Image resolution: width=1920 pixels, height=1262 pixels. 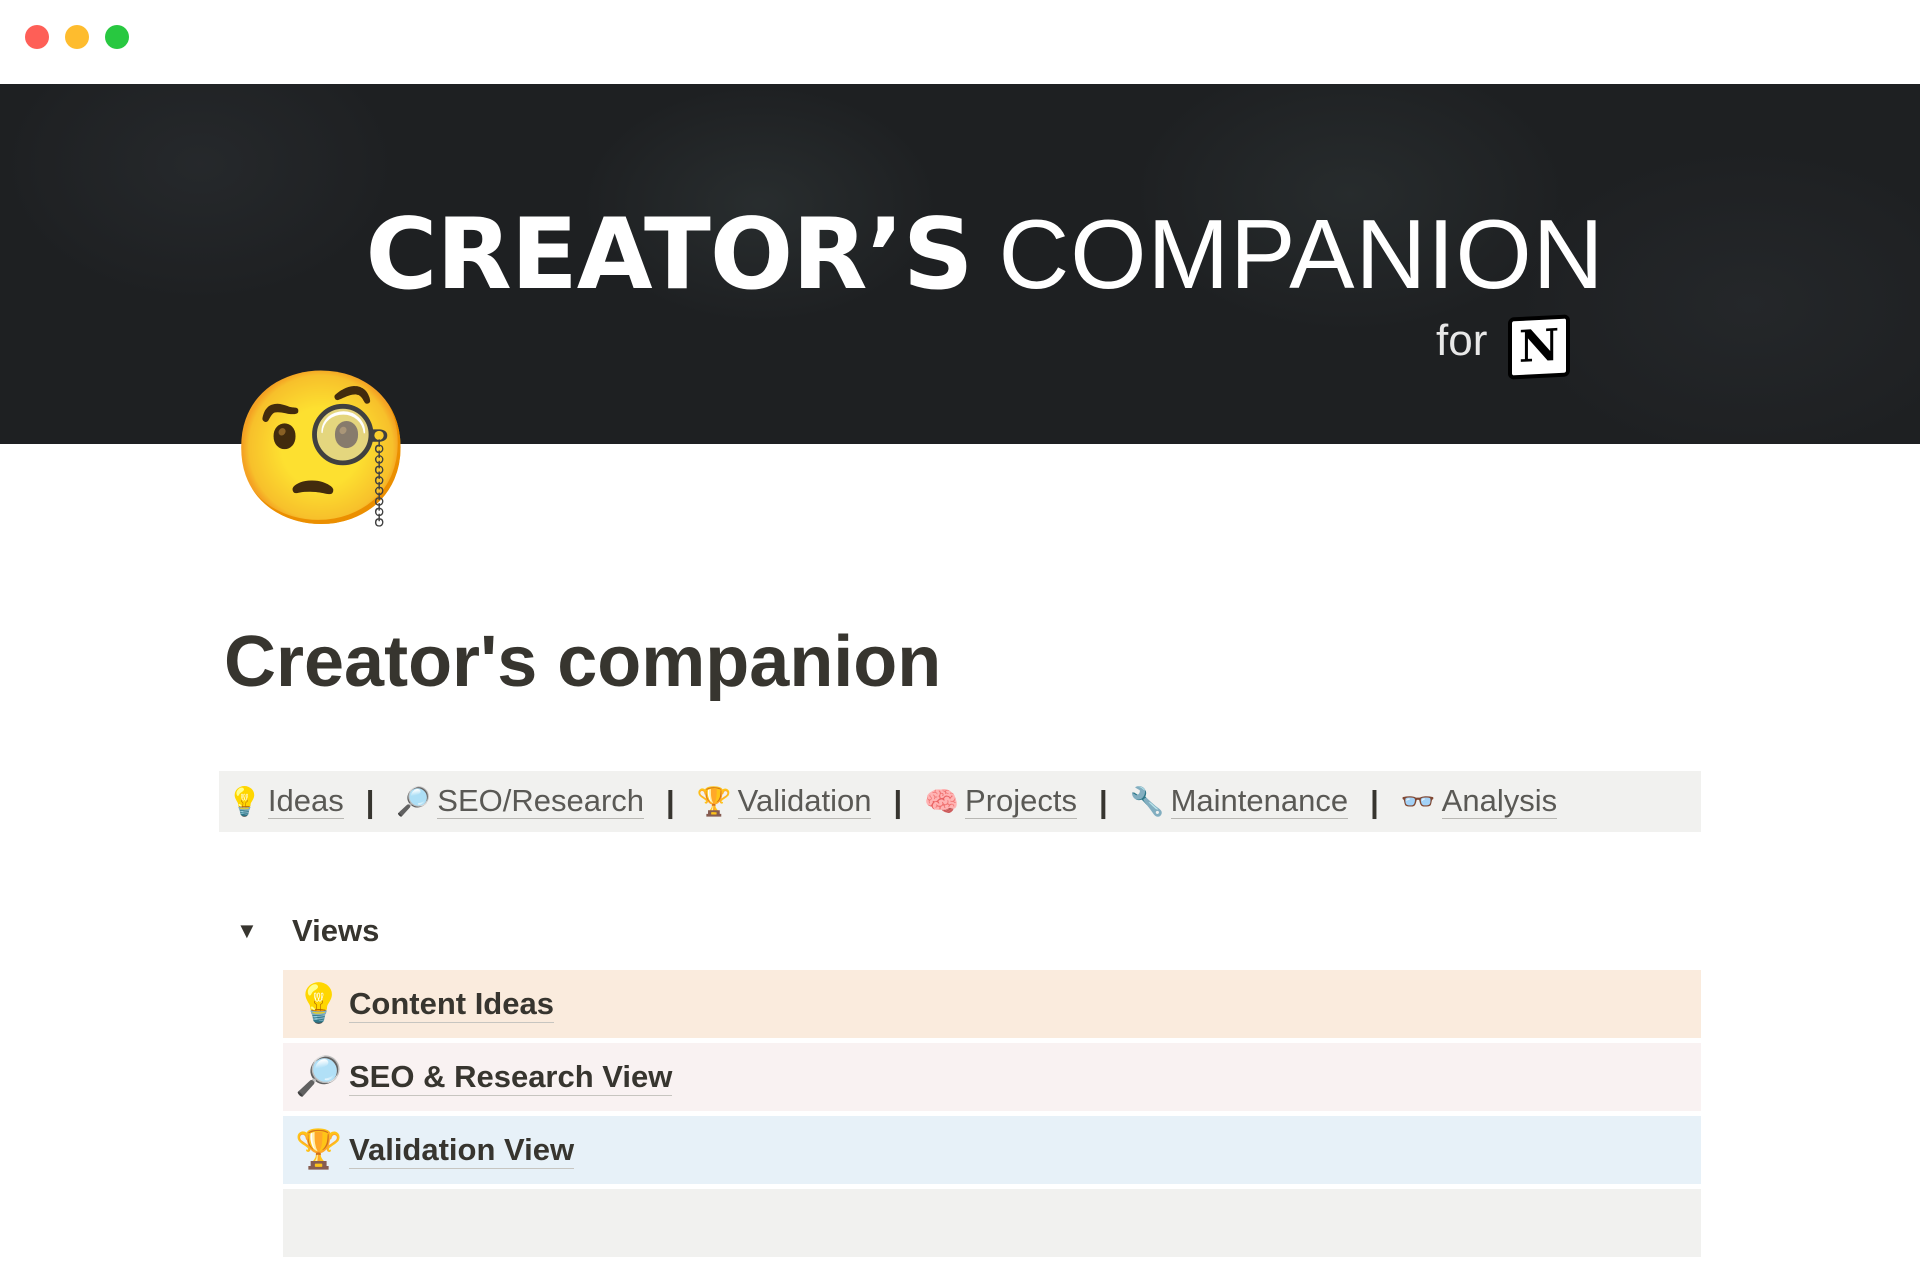 I want to click on view-link-label: SEO & Research View, so click(x=511, y=1077).